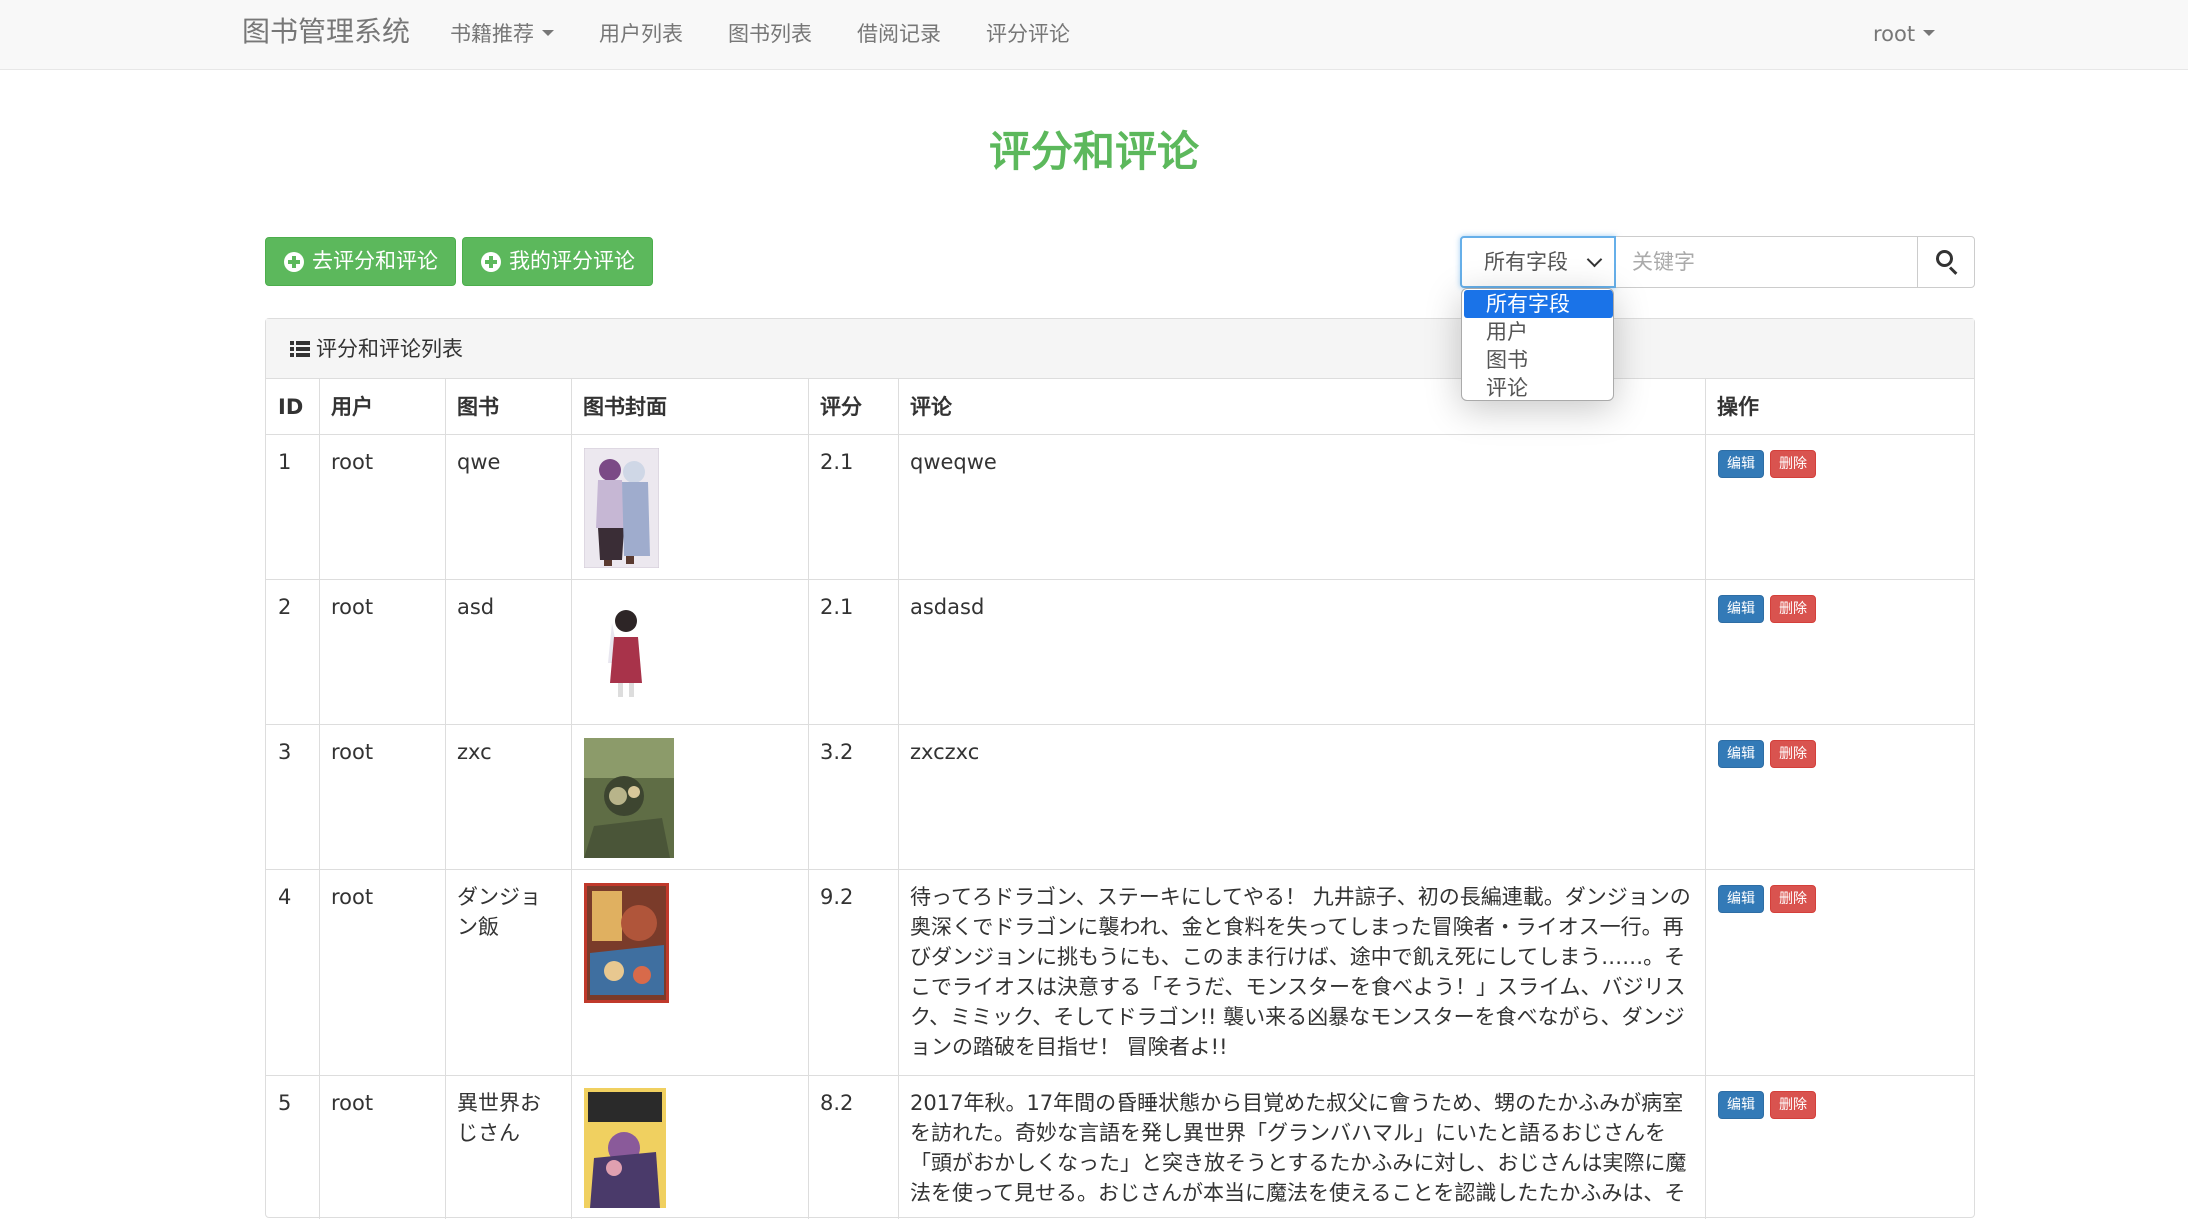 This screenshot has height=1219, width=2188. Describe the element at coordinates (285, 462) in the screenshot. I see `cell-id: 1` at that location.